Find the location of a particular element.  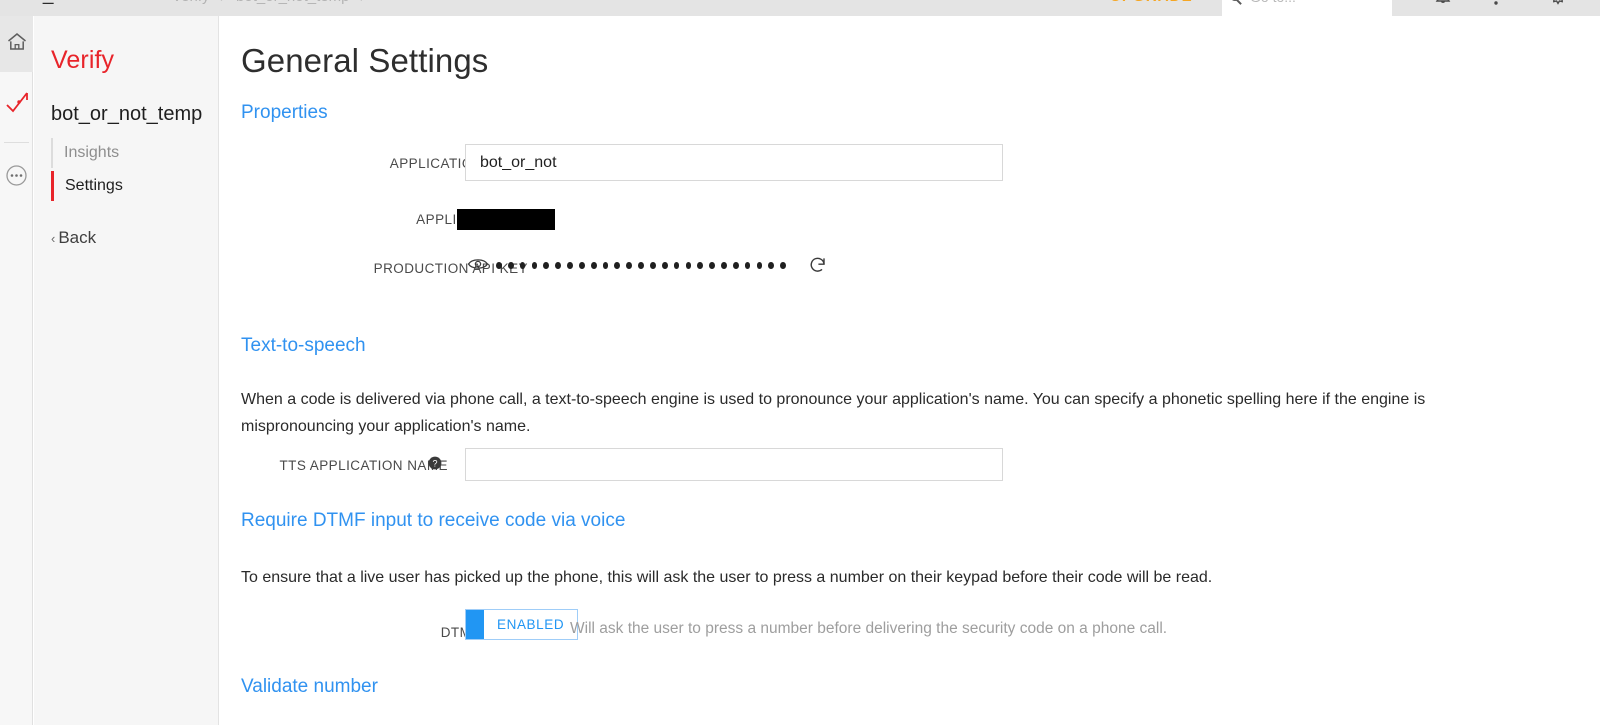

sidebar-back-link: ‹ Back is located at coordinates (73, 238).